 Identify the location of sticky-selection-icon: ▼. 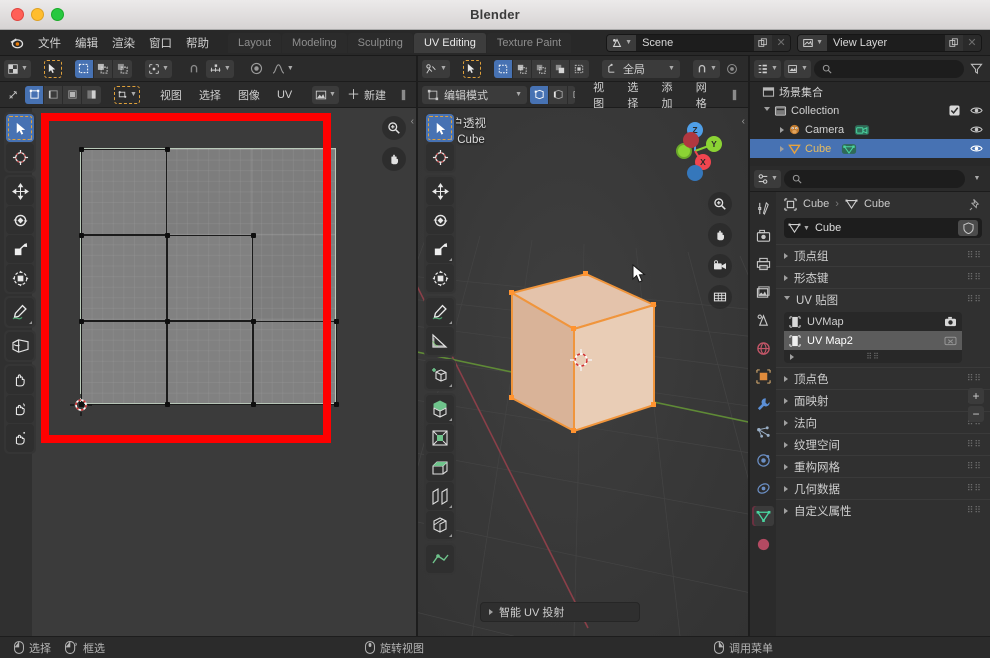
(127, 94).